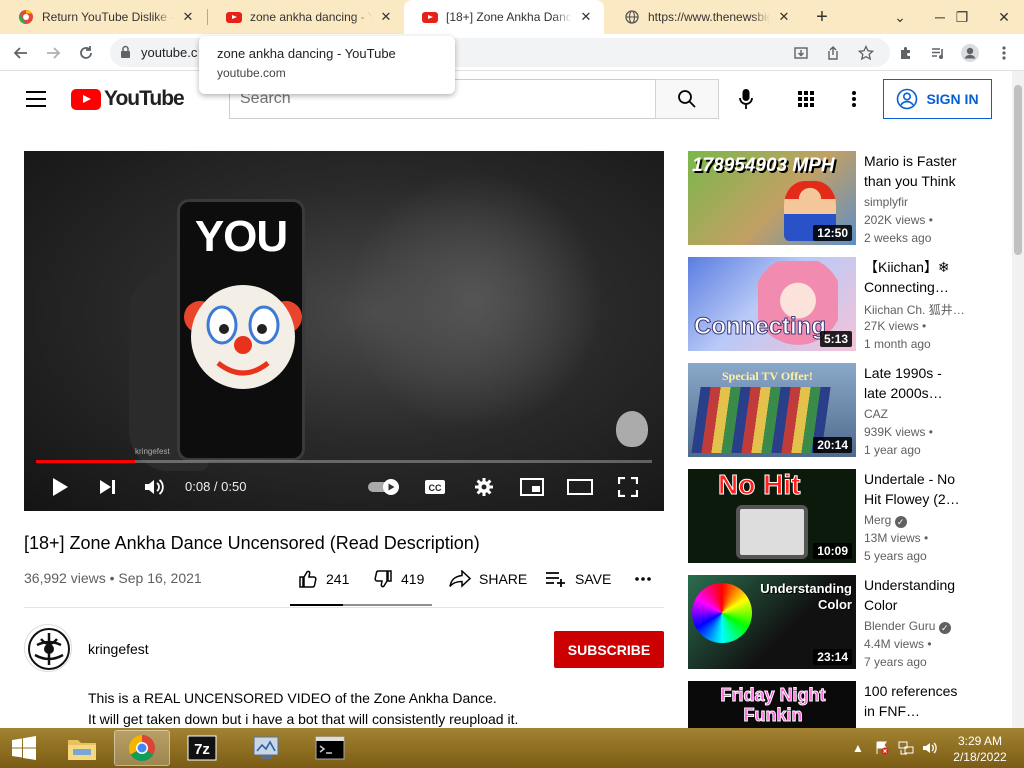 This screenshot has width=1024, height=768. Describe the element at coordinates (323, 579) in the screenshot. I see `like-button: 241` at that location.